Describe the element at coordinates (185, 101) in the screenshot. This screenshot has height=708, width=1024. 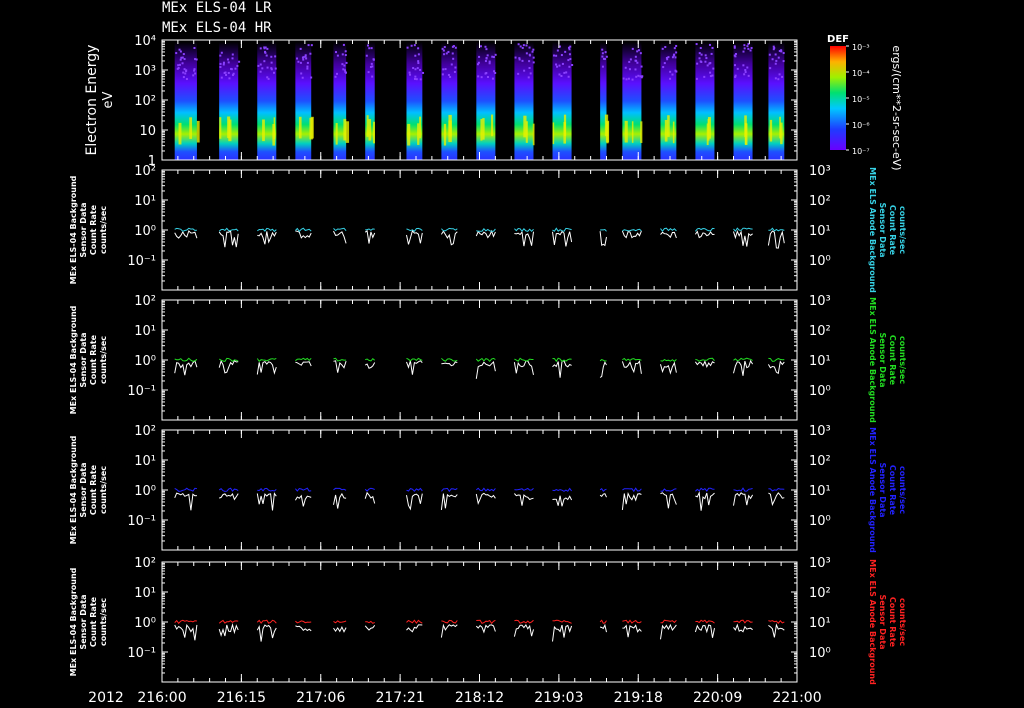
I see `spectrogram-segment` at that location.